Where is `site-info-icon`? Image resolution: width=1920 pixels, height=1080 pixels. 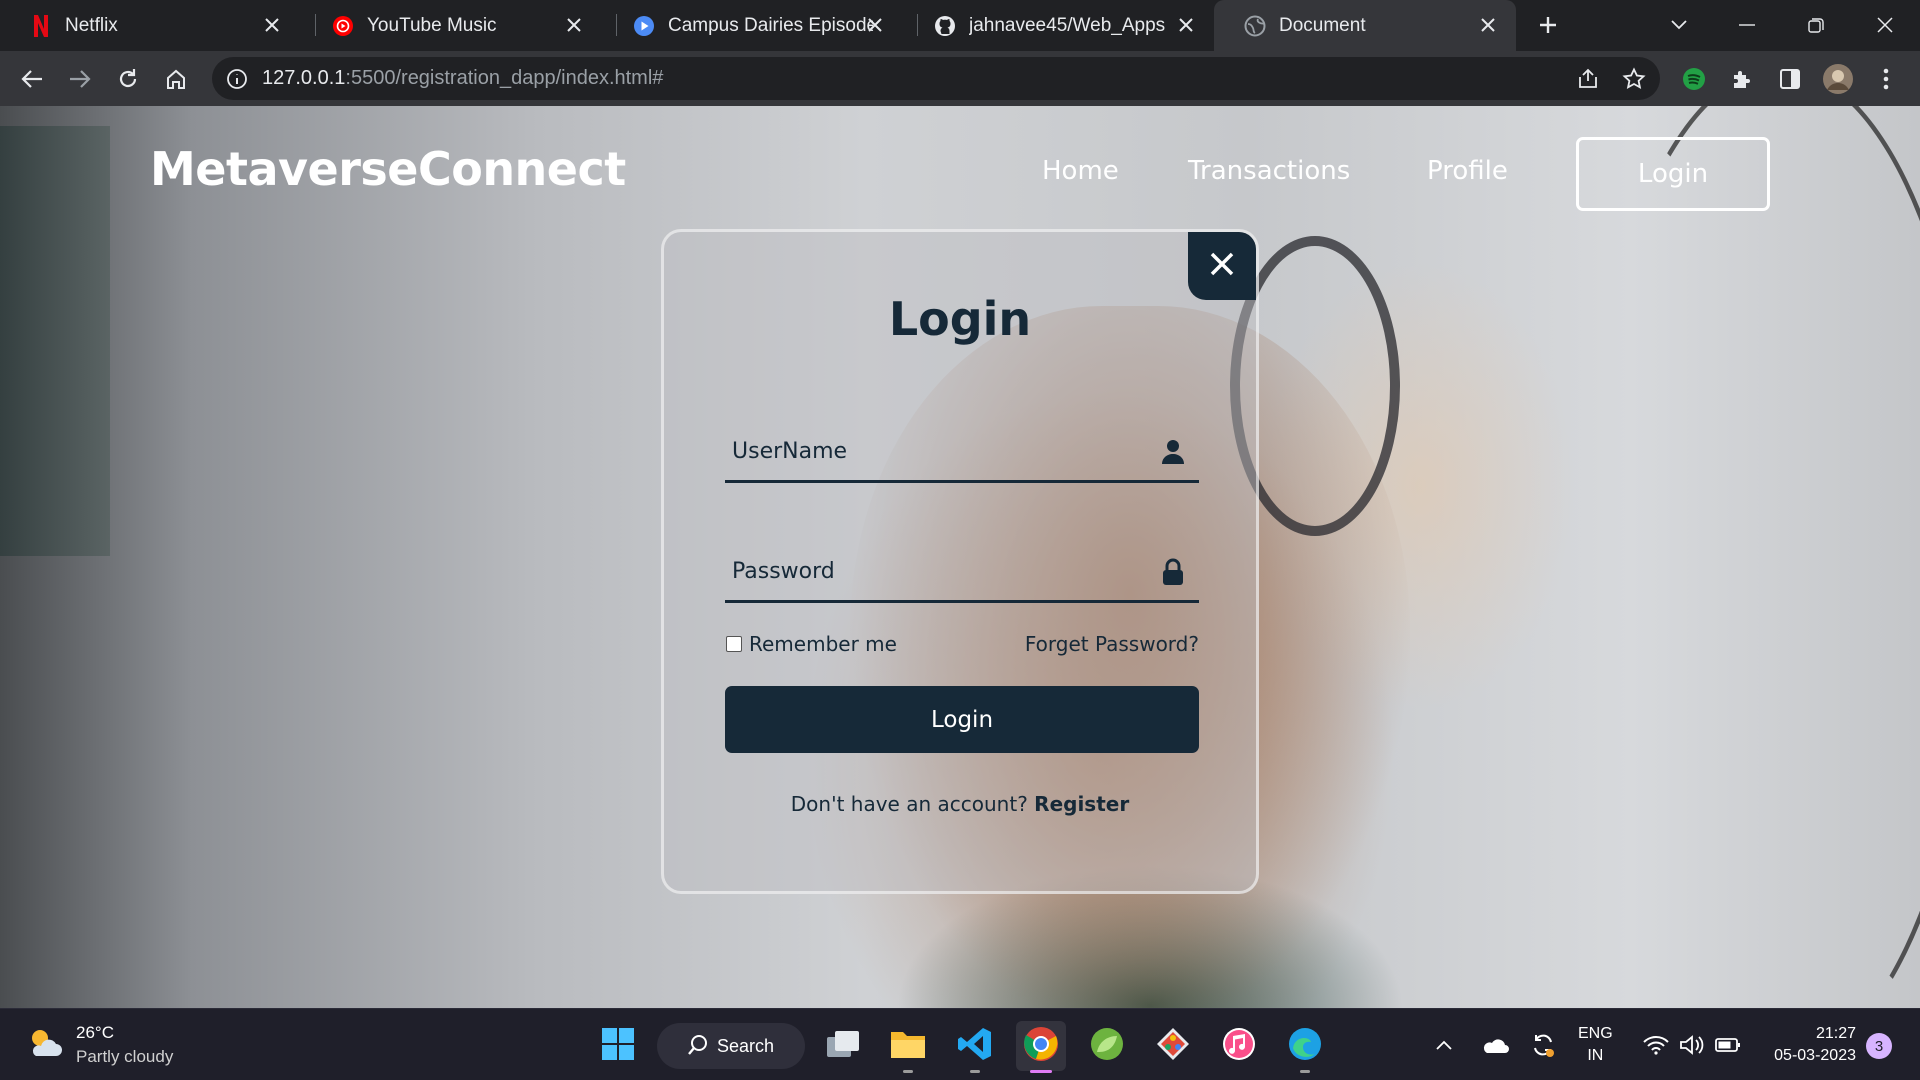
site-info-icon is located at coordinates (237, 81).